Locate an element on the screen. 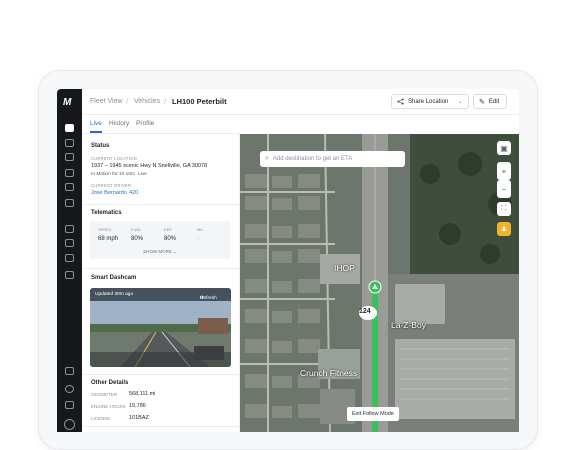 The image size is (577, 450). exit-follow-mode-label: Exit Follow Mode is located at coordinates (373, 414).